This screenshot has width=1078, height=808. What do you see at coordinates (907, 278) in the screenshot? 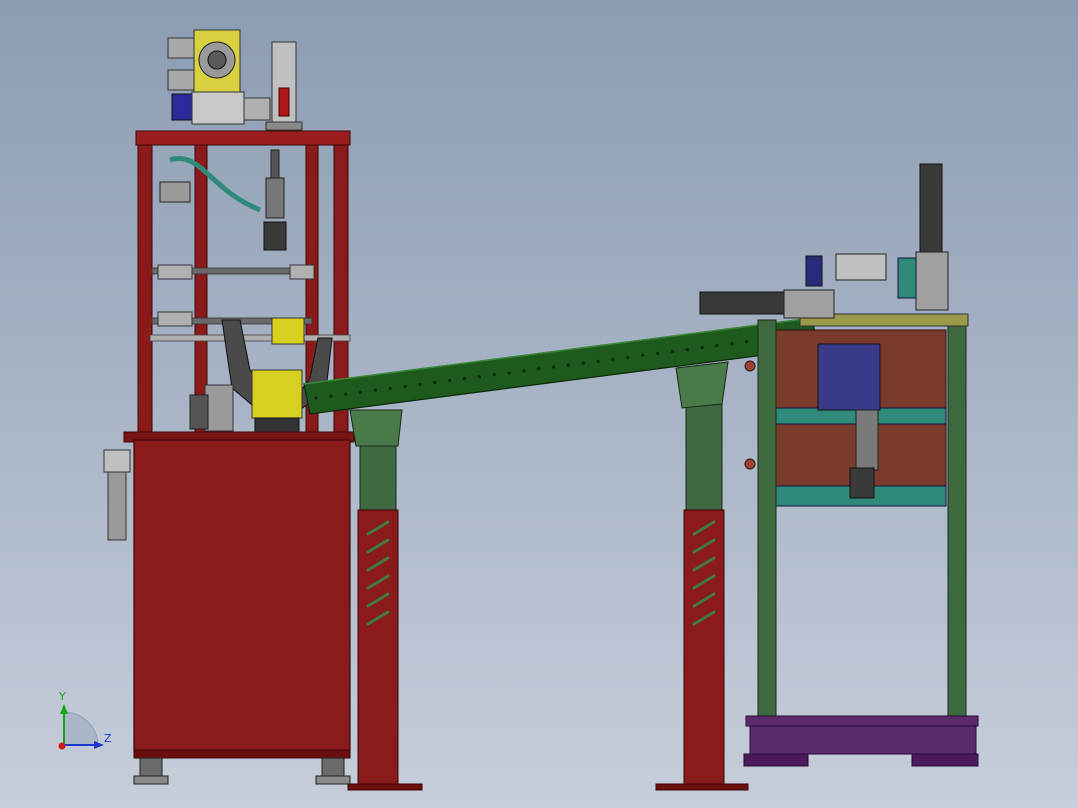
I see `teal-bracket` at bounding box center [907, 278].